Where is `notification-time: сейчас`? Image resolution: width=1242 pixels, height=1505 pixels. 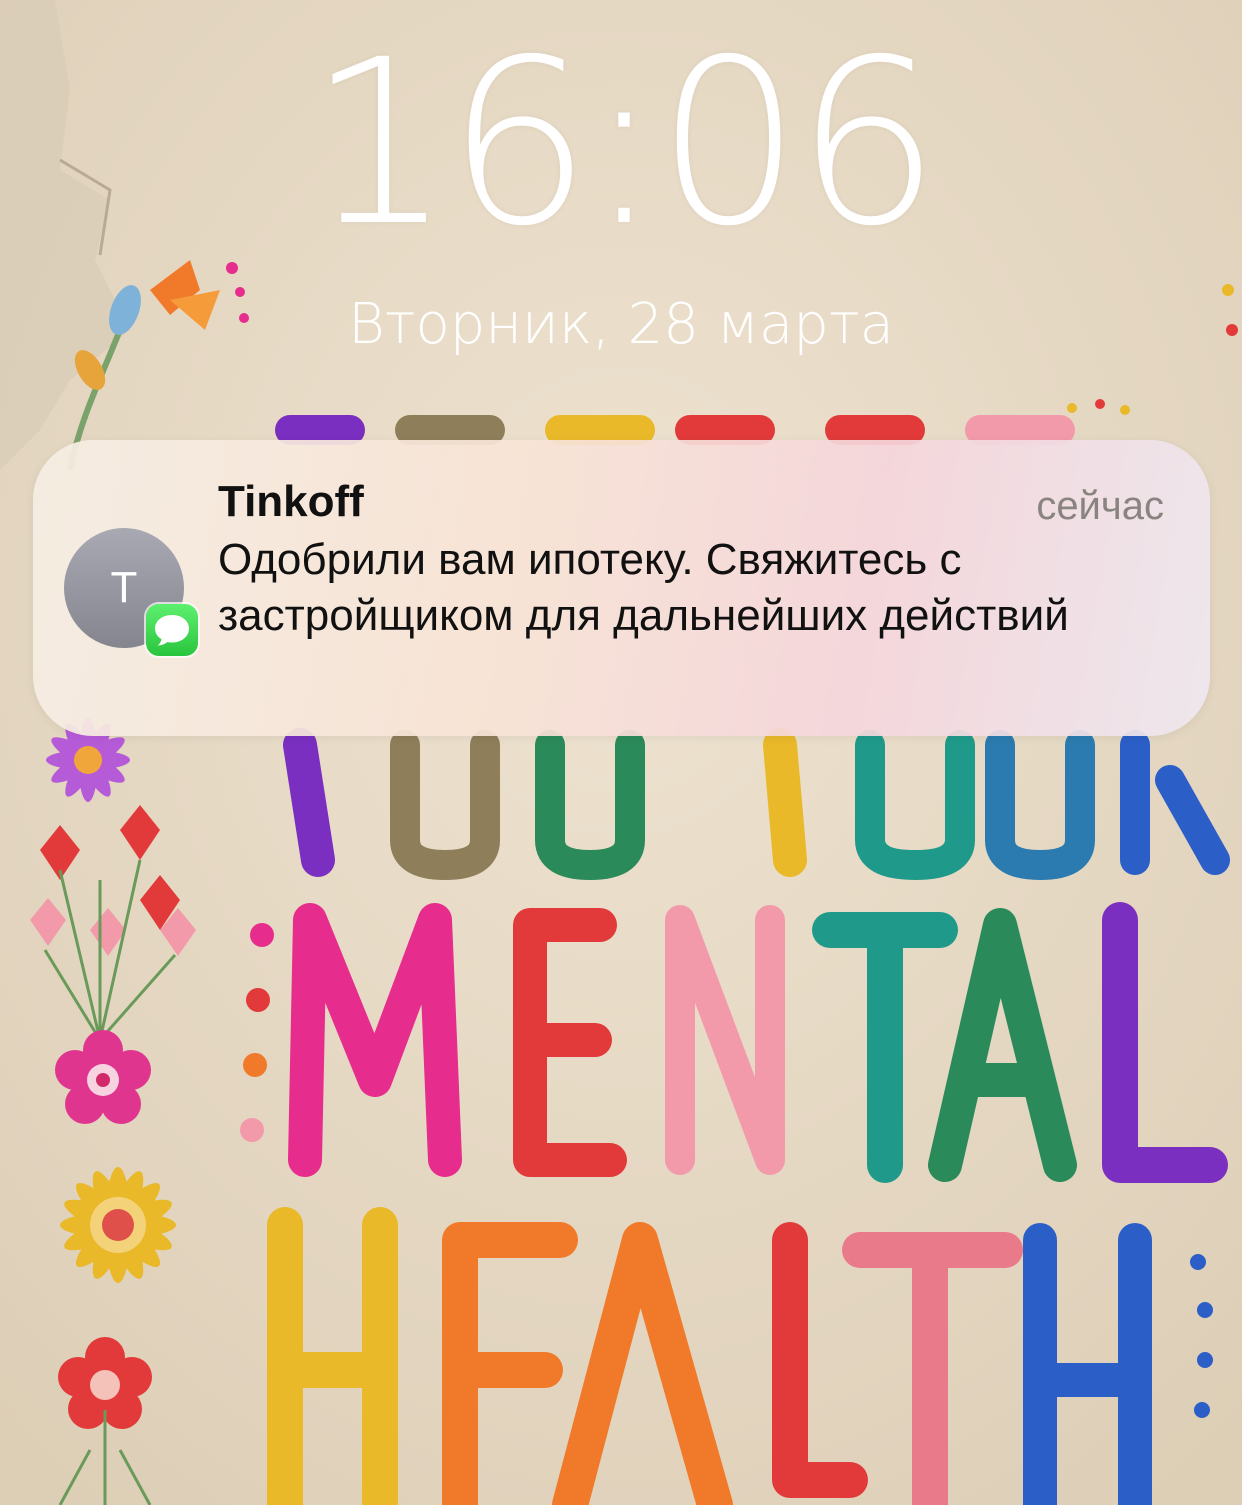 notification-time: сейчас is located at coordinates (1100, 506).